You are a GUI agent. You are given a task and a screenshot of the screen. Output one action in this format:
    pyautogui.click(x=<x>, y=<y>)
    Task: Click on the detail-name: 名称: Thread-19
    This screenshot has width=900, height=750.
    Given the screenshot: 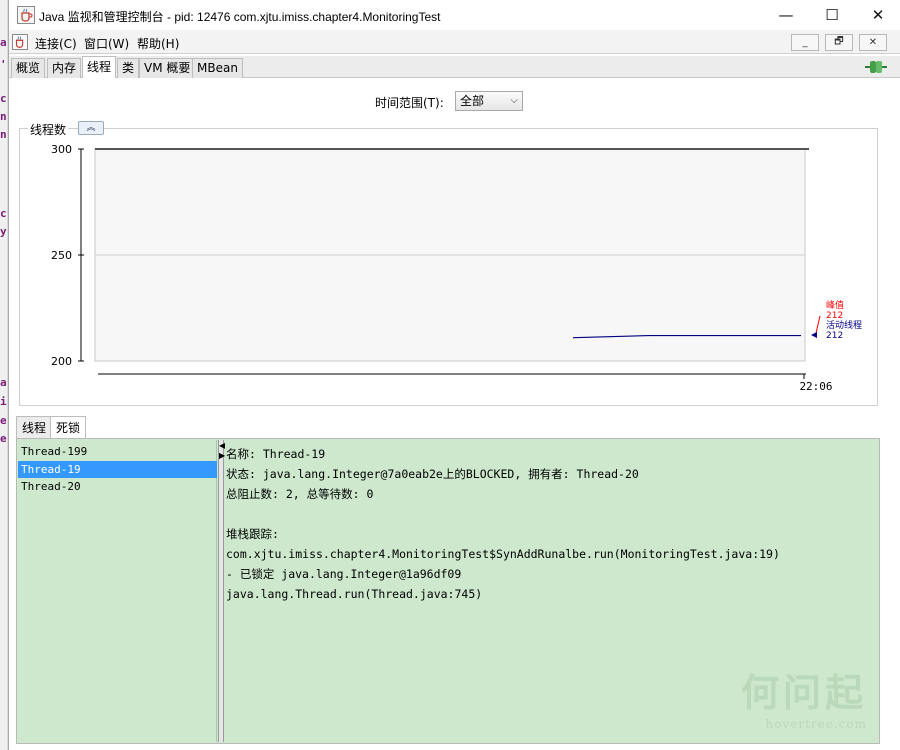 What is the action you would take?
    pyautogui.click(x=276, y=454)
    